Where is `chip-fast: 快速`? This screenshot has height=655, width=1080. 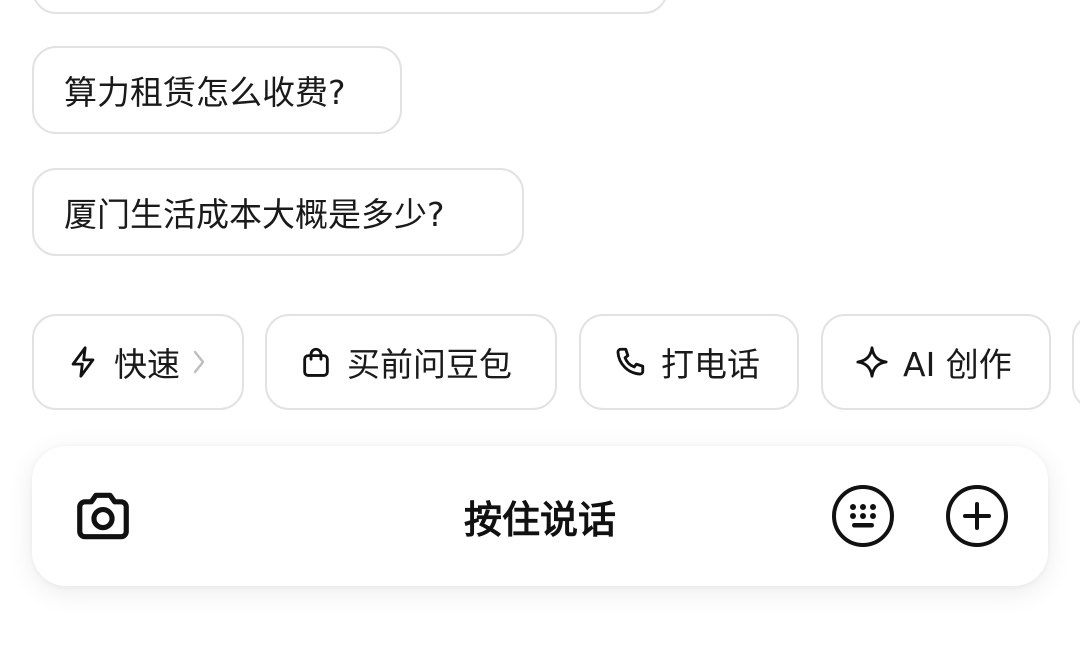 chip-fast: 快速 is located at coordinates (138, 362).